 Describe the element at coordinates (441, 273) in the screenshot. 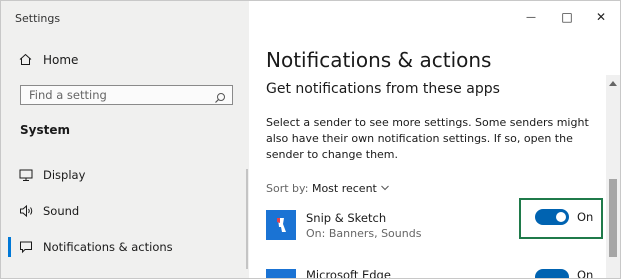

I see `app-row-microsoft-edge: Microsoft Edge On` at that location.